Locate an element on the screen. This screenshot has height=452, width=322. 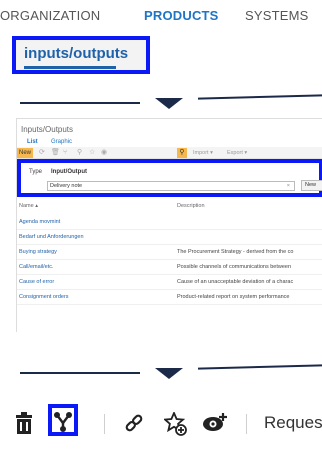
tab-graphic: Graphic is located at coordinates (61, 142).